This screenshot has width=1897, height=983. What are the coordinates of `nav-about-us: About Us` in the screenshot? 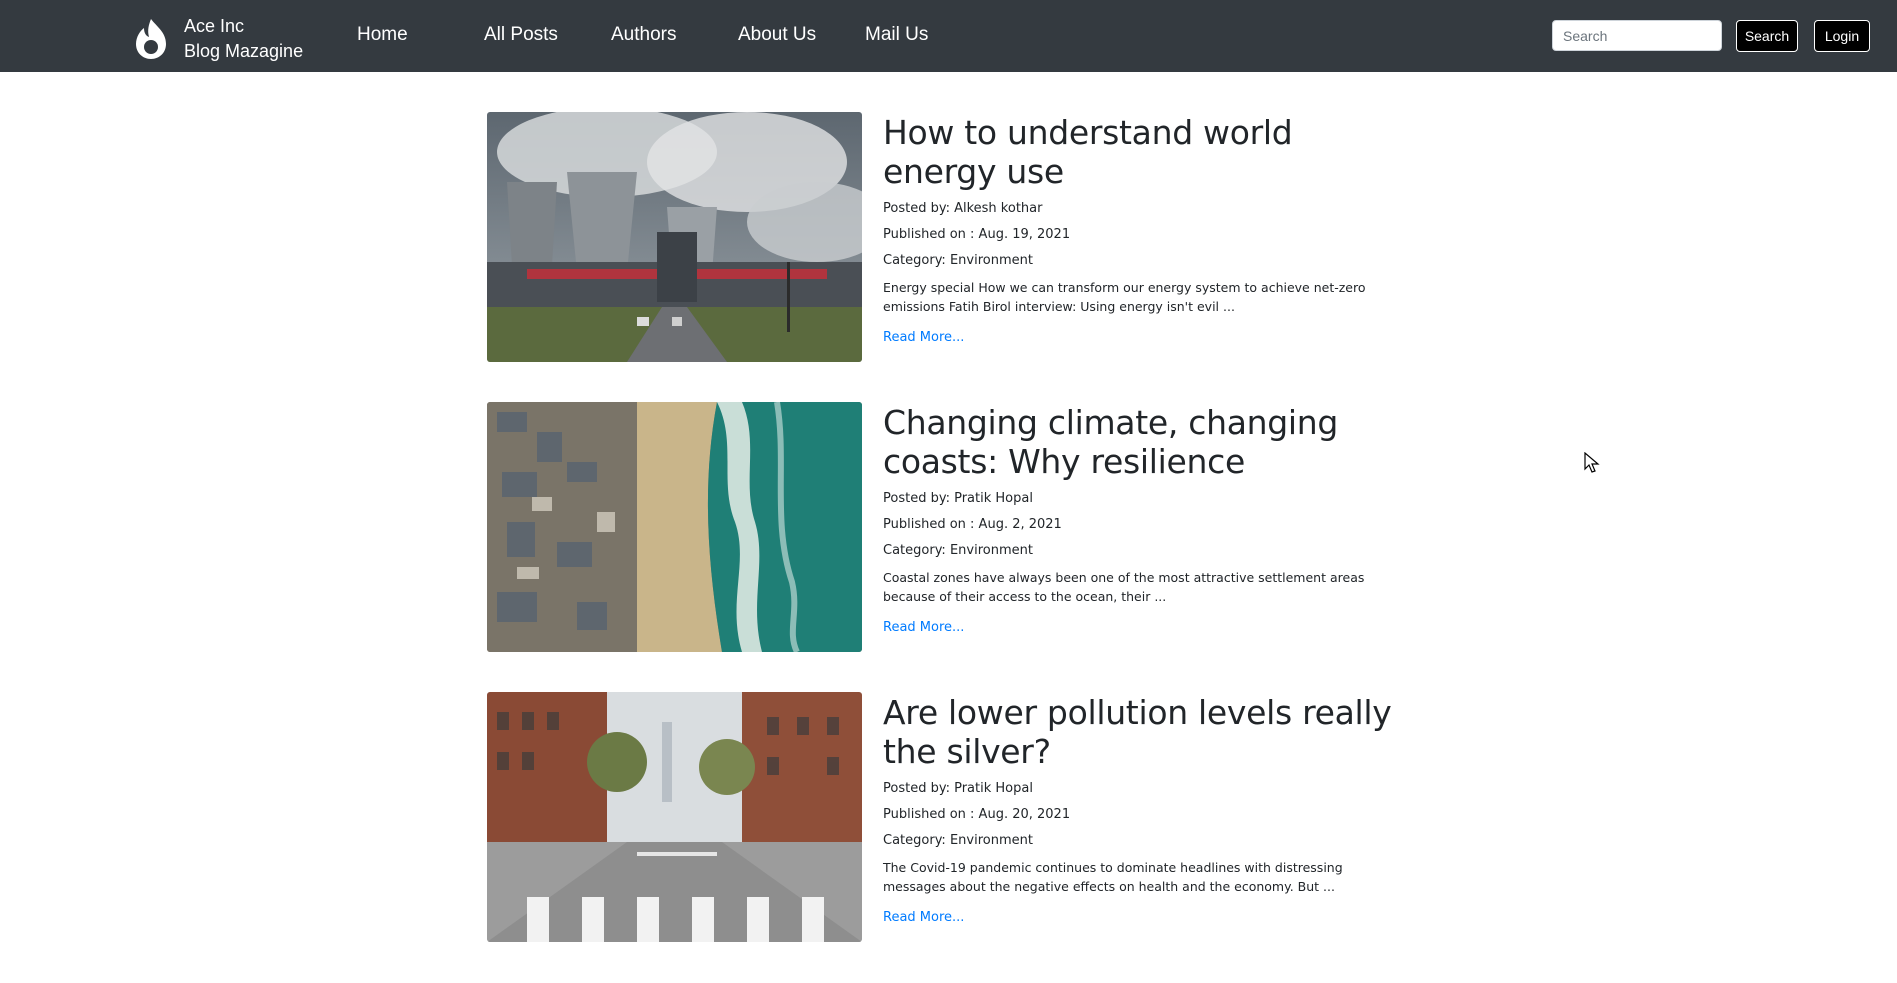 It's located at (777, 35).